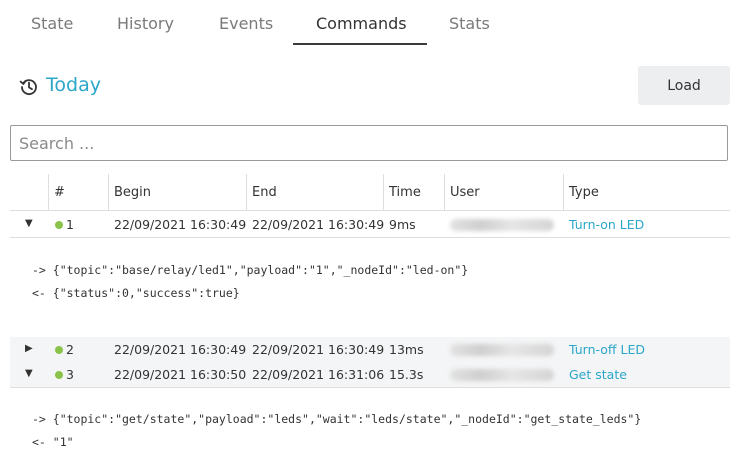  What do you see at coordinates (405, 192) in the screenshot?
I see `column-header-time: Time` at bounding box center [405, 192].